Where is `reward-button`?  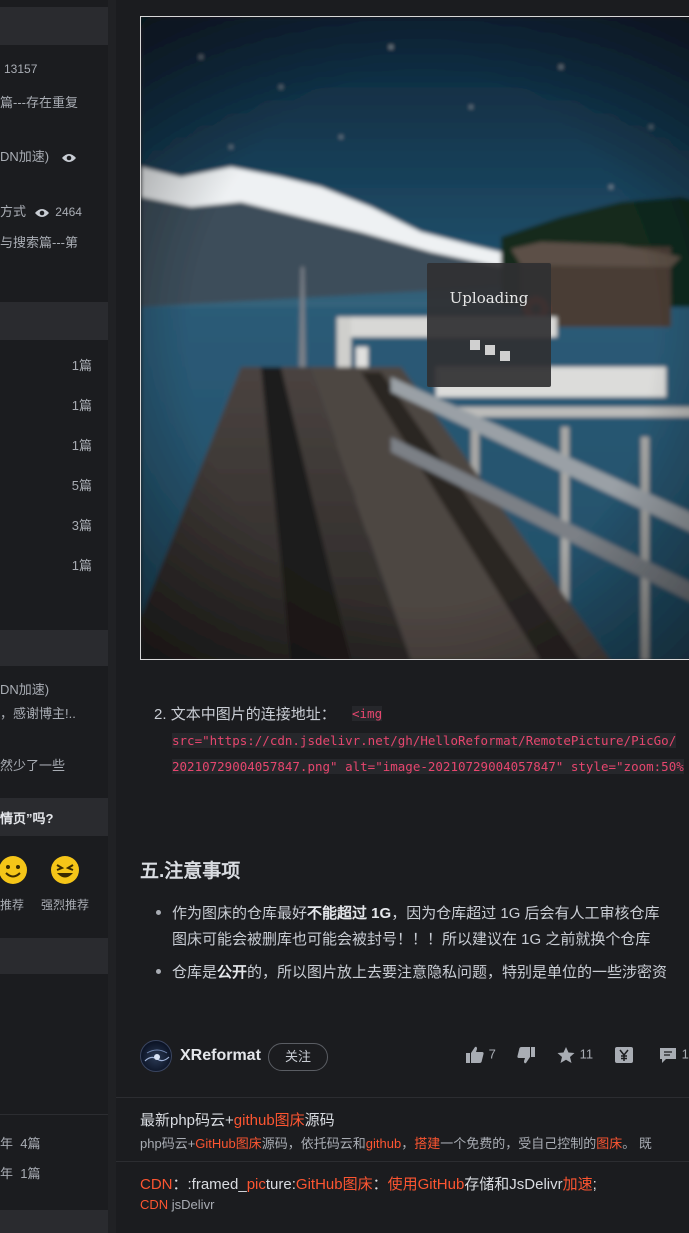 reward-button is located at coordinates (624, 1055).